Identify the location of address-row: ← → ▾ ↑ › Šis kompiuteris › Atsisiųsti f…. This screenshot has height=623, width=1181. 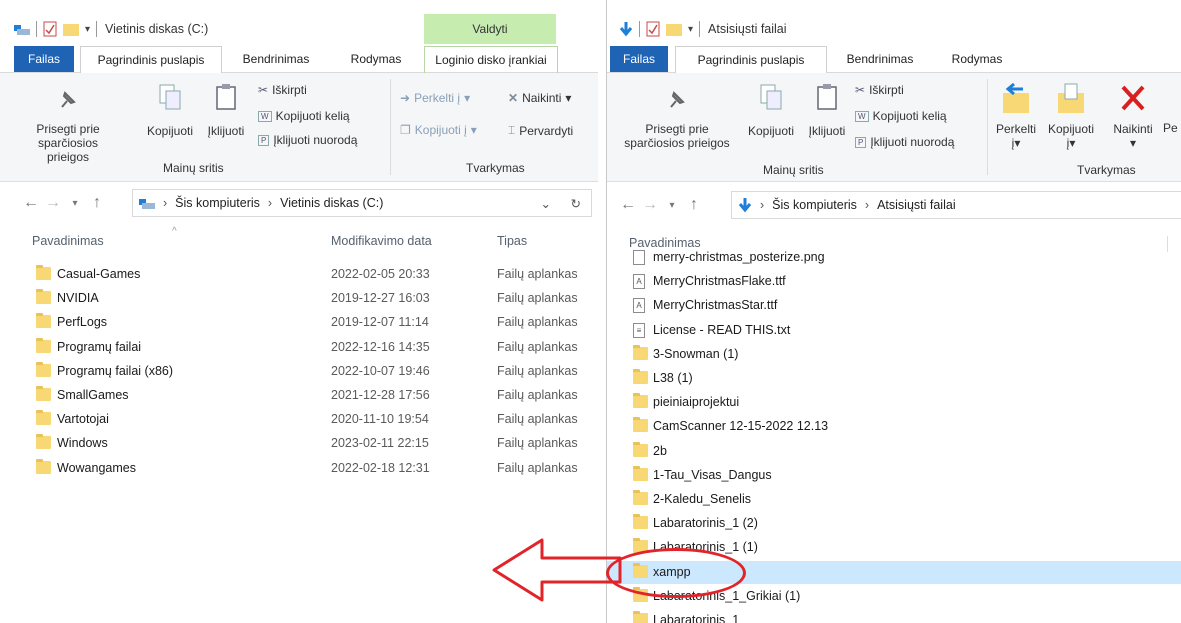
(894, 205).